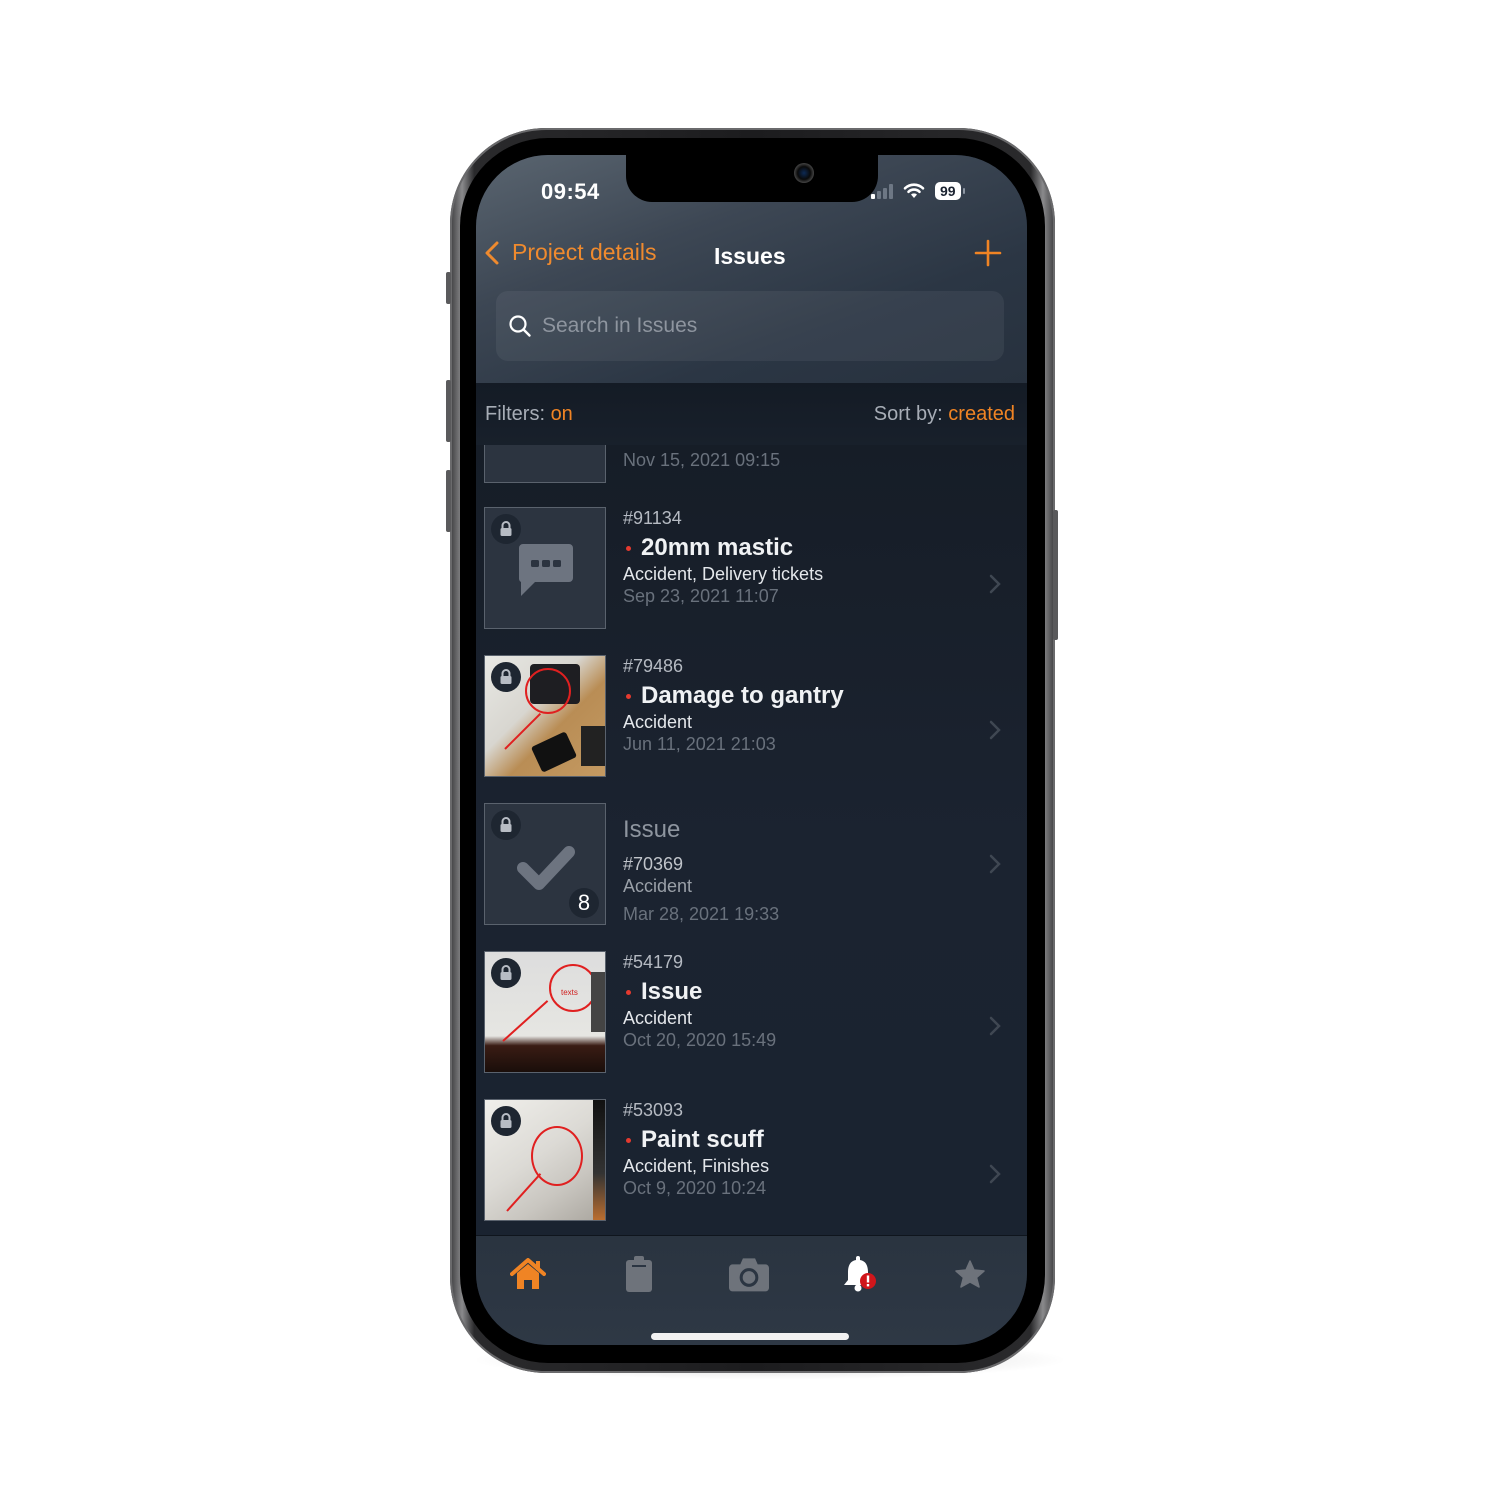  What do you see at coordinates (695, 1188) in the screenshot?
I see `issue-date: Oct 9, 2020 10:24` at bounding box center [695, 1188].